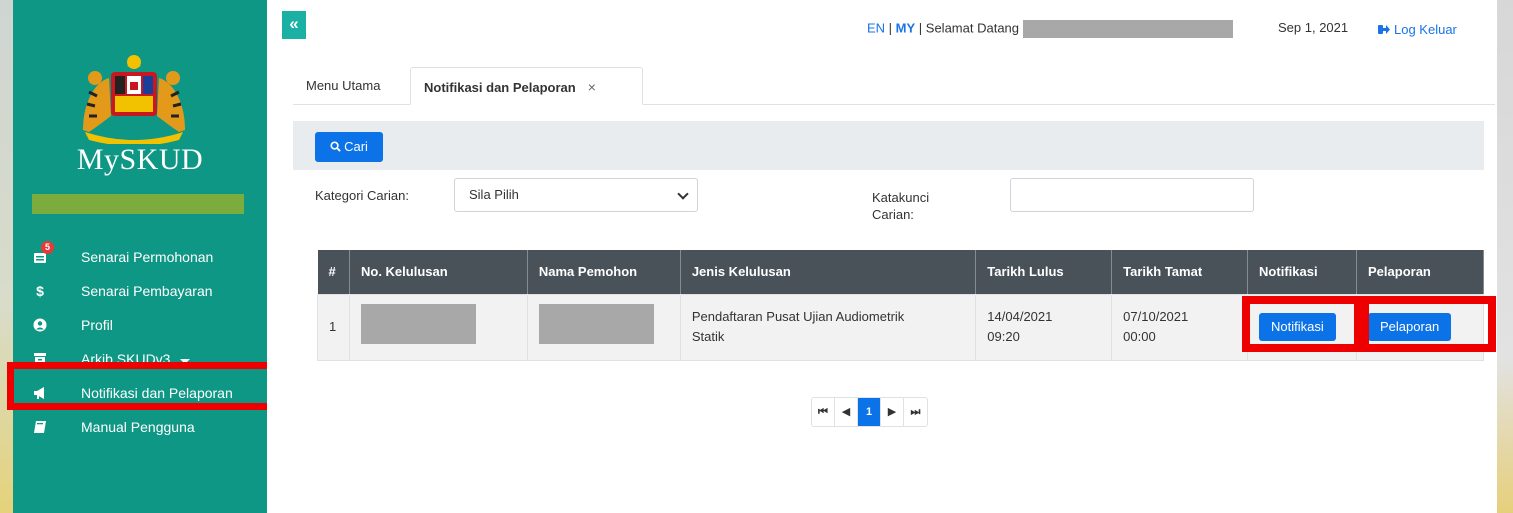  Describe the element at coordinates (97, 325) in the screenshot. I see `sidebar-item-label: Profil` at that location.